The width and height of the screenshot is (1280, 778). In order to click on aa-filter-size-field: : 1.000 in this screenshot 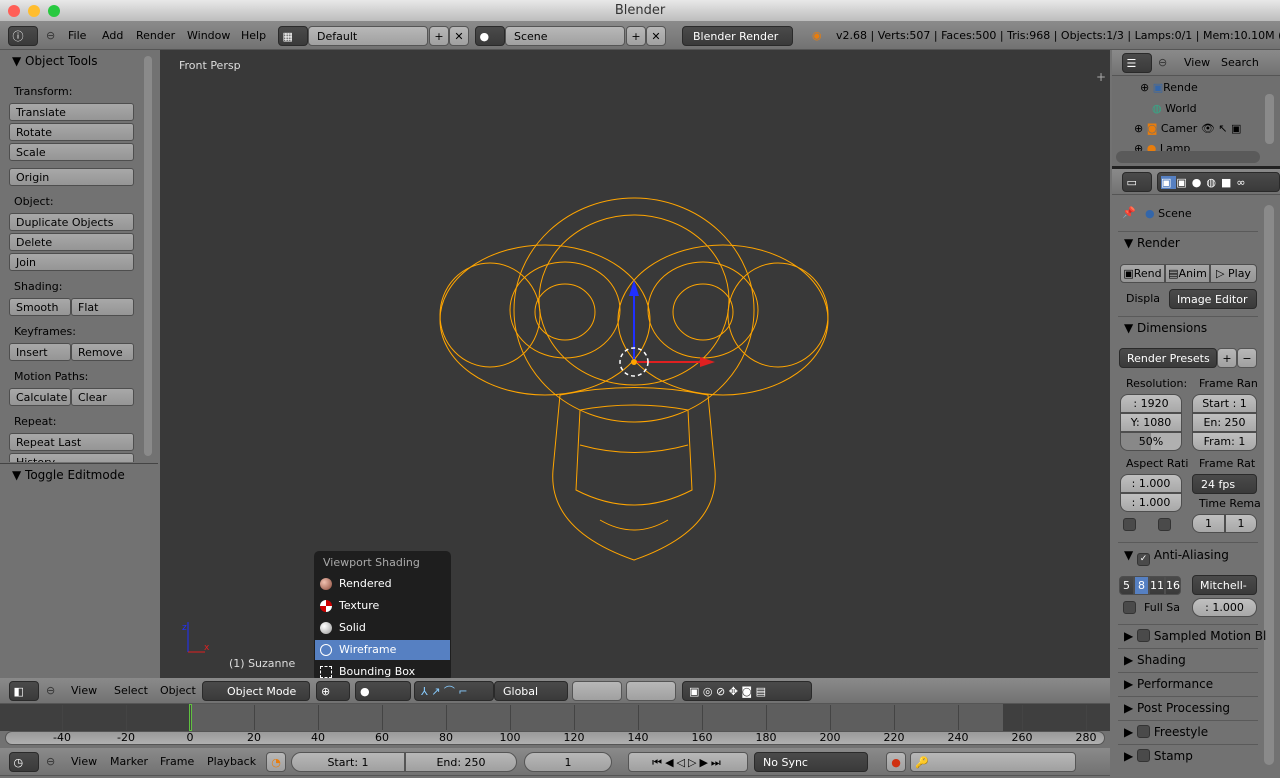, I will do `click(1224, 607)`.